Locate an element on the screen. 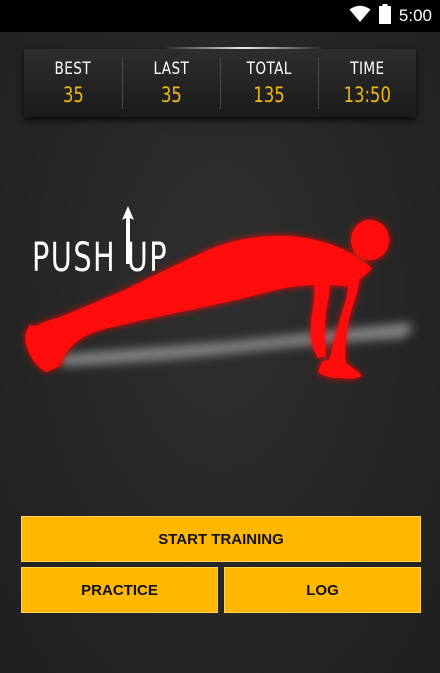  stat-time: TIME 13:50 is located at coordinates (367, 83).